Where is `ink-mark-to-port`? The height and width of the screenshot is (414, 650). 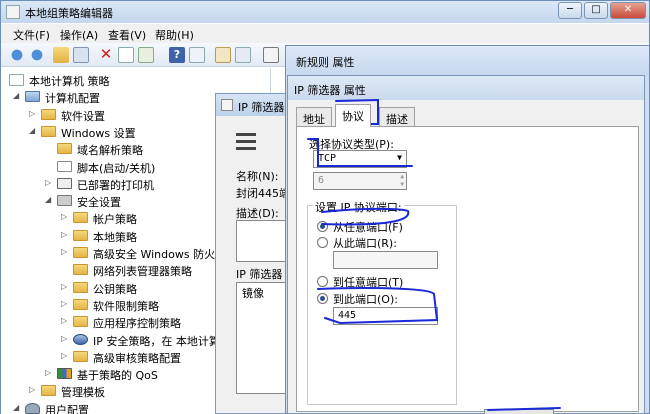 ink-mark-to-port is located at coordinates (378, 306).